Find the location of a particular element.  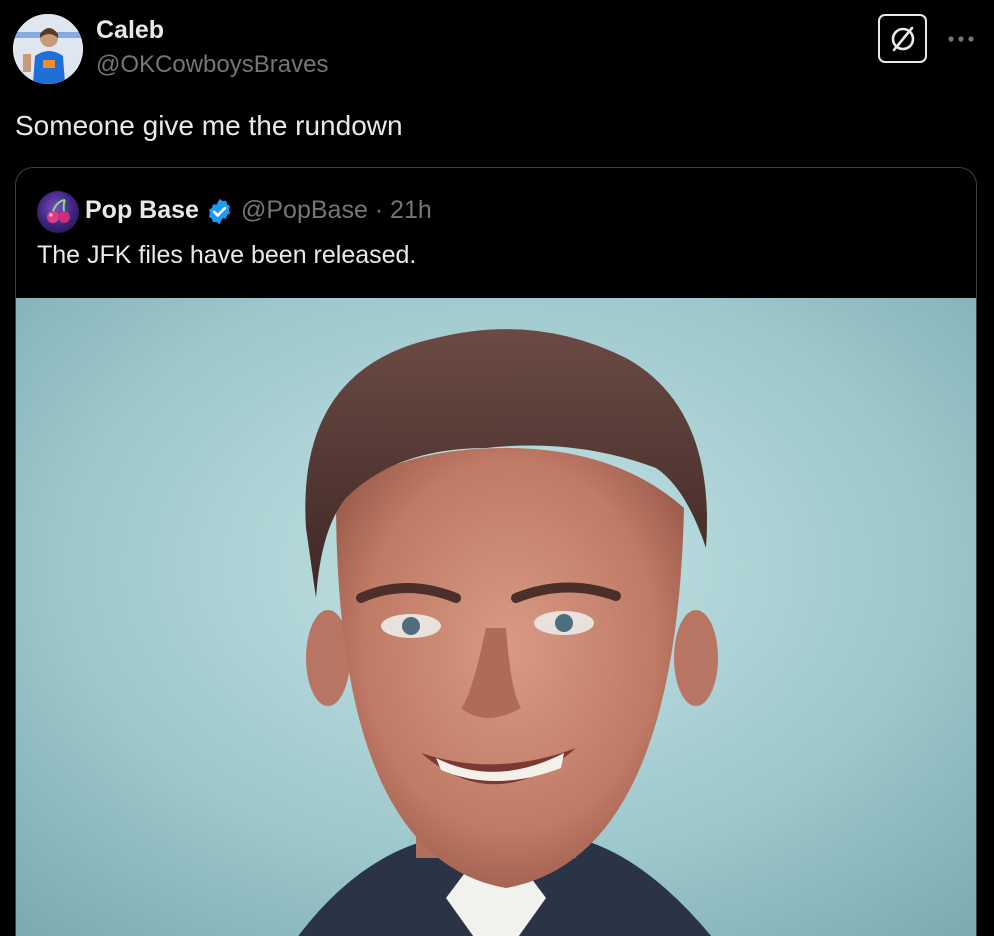

more-icon is located at coordinates (961, 39).